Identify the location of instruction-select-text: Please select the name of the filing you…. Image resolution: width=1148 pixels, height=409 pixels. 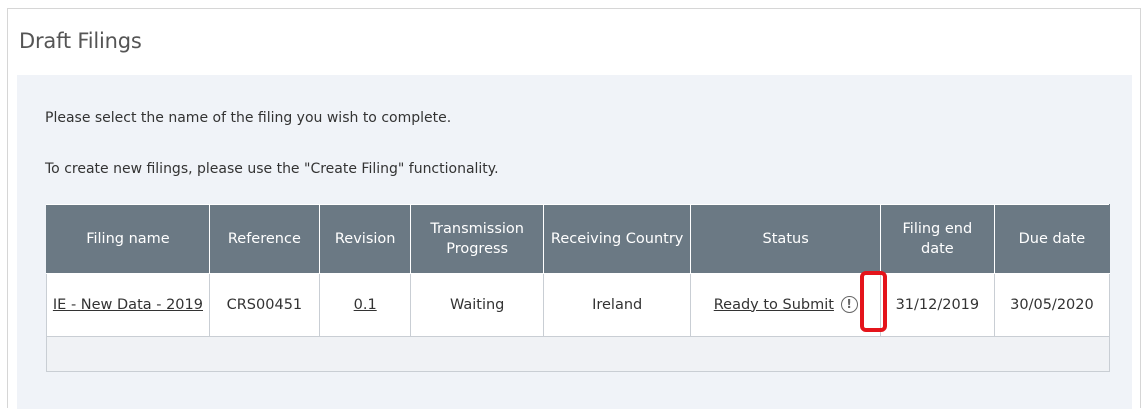
(248, 118).